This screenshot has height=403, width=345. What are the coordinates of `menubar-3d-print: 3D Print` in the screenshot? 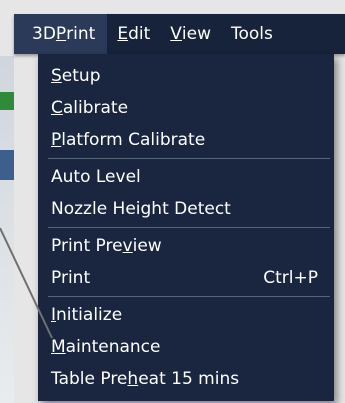 It's located at (61, 34).